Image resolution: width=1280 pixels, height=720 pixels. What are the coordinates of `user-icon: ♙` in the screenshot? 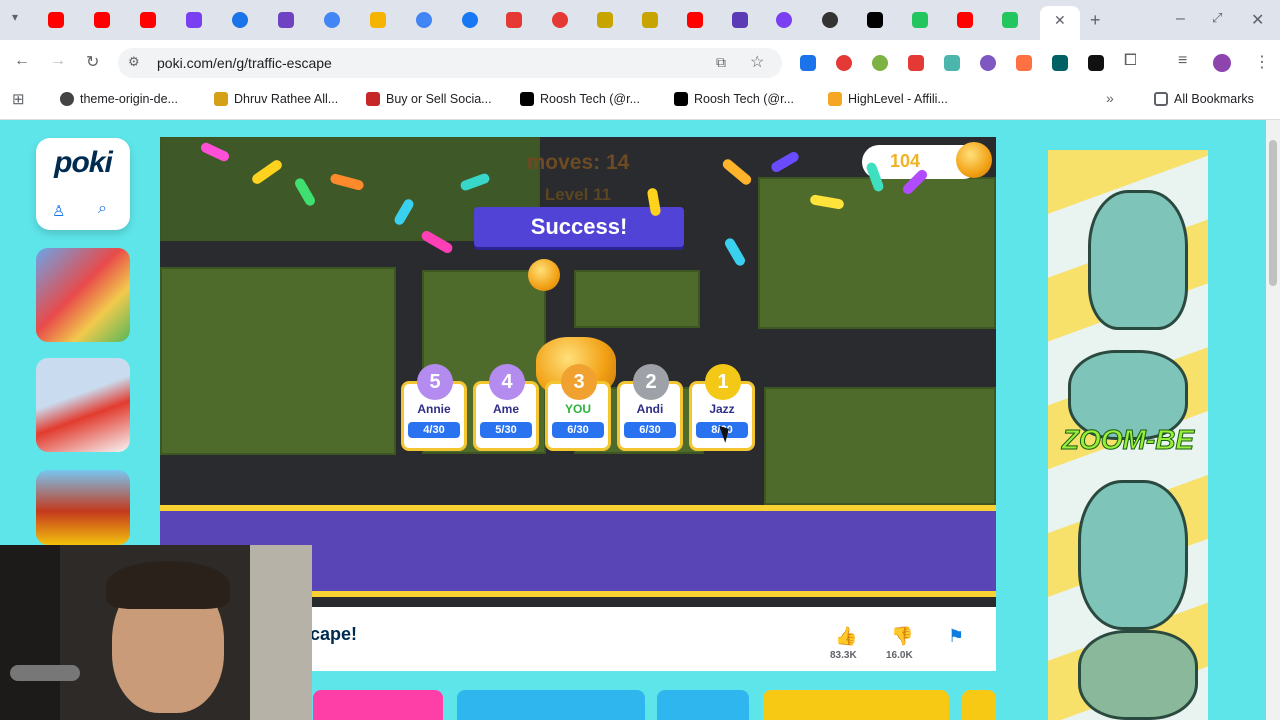 It's located at (58, 211).